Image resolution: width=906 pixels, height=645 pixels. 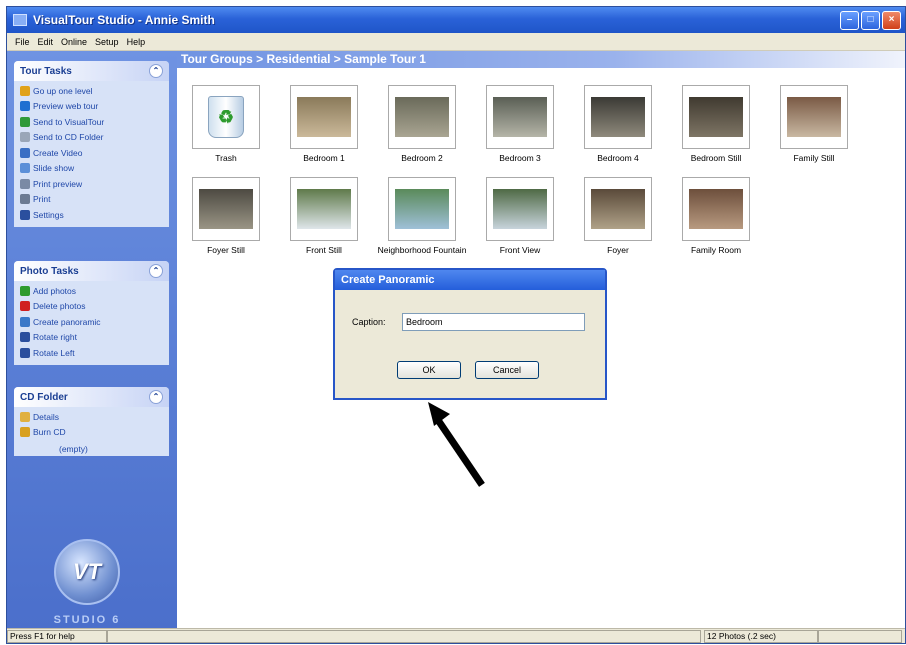 I want to click on ok-button: OK, so click(x=429, y=370).